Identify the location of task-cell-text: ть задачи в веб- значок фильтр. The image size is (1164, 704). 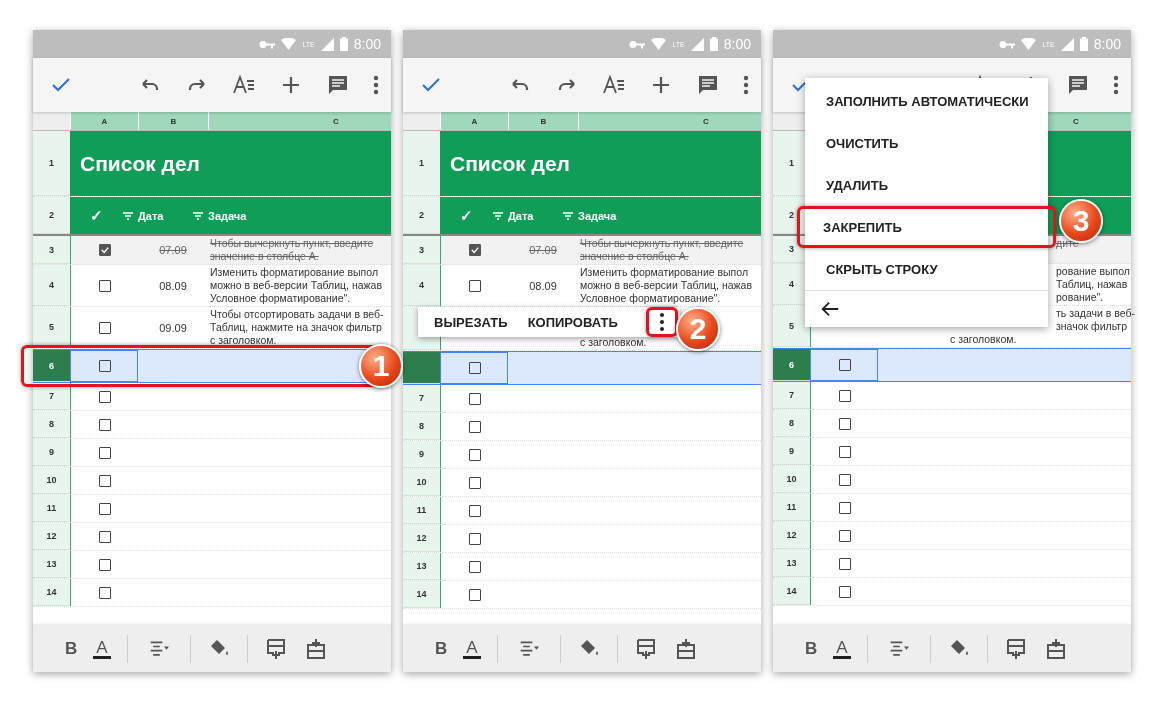
(1095, 320).